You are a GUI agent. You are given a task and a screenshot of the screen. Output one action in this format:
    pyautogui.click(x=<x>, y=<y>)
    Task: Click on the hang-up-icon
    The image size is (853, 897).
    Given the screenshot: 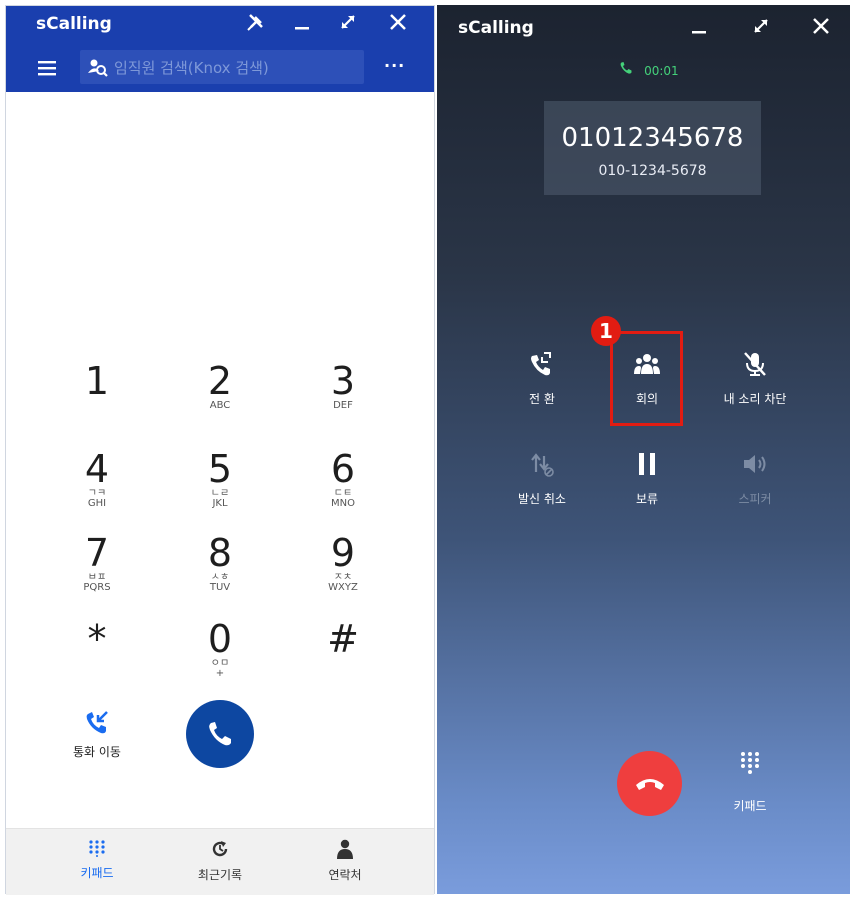 What is the action you would take?
    pyautogui.click(x=650, y=785)
    